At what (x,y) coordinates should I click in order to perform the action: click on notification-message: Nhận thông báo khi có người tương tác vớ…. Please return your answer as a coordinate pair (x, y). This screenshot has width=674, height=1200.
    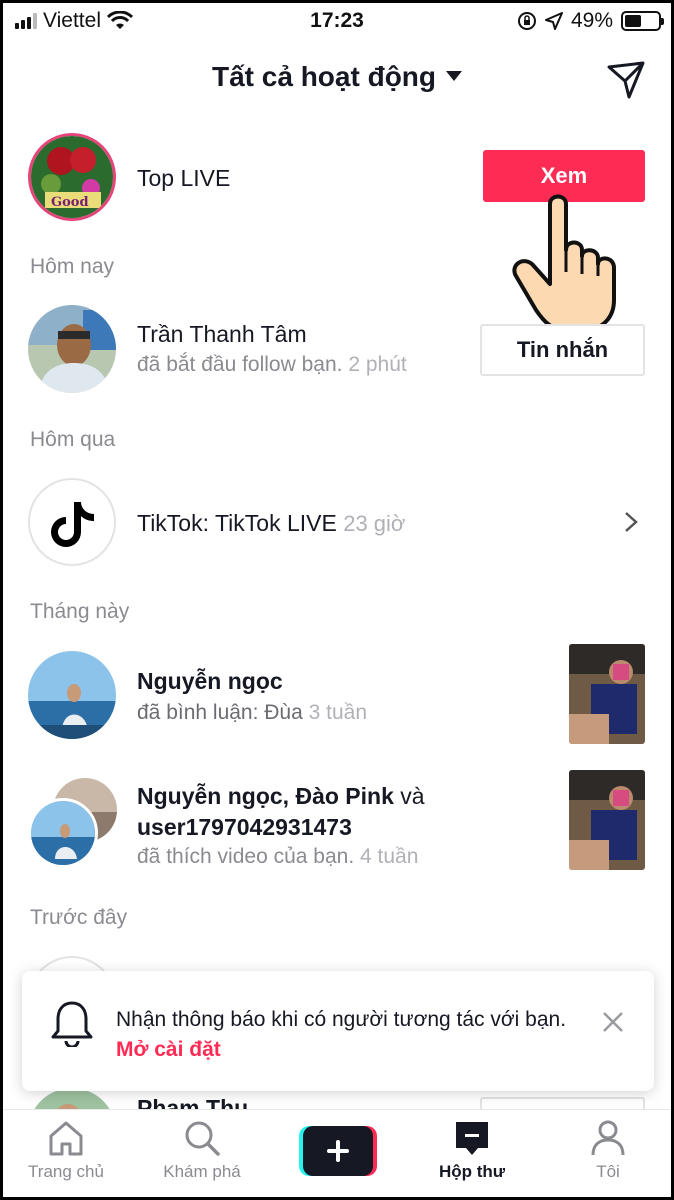
    Looking at the image, I should click on (341, 1019).